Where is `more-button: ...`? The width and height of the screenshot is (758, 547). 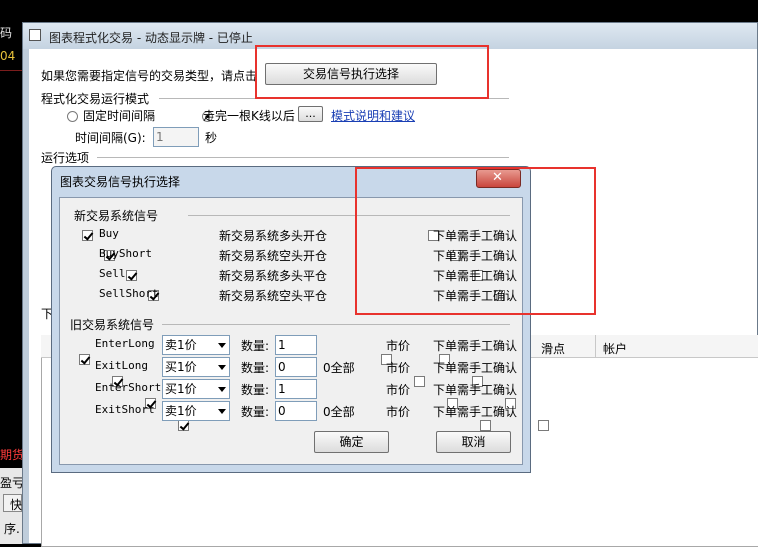 more-button: ... is located at coordinates (310, 114).